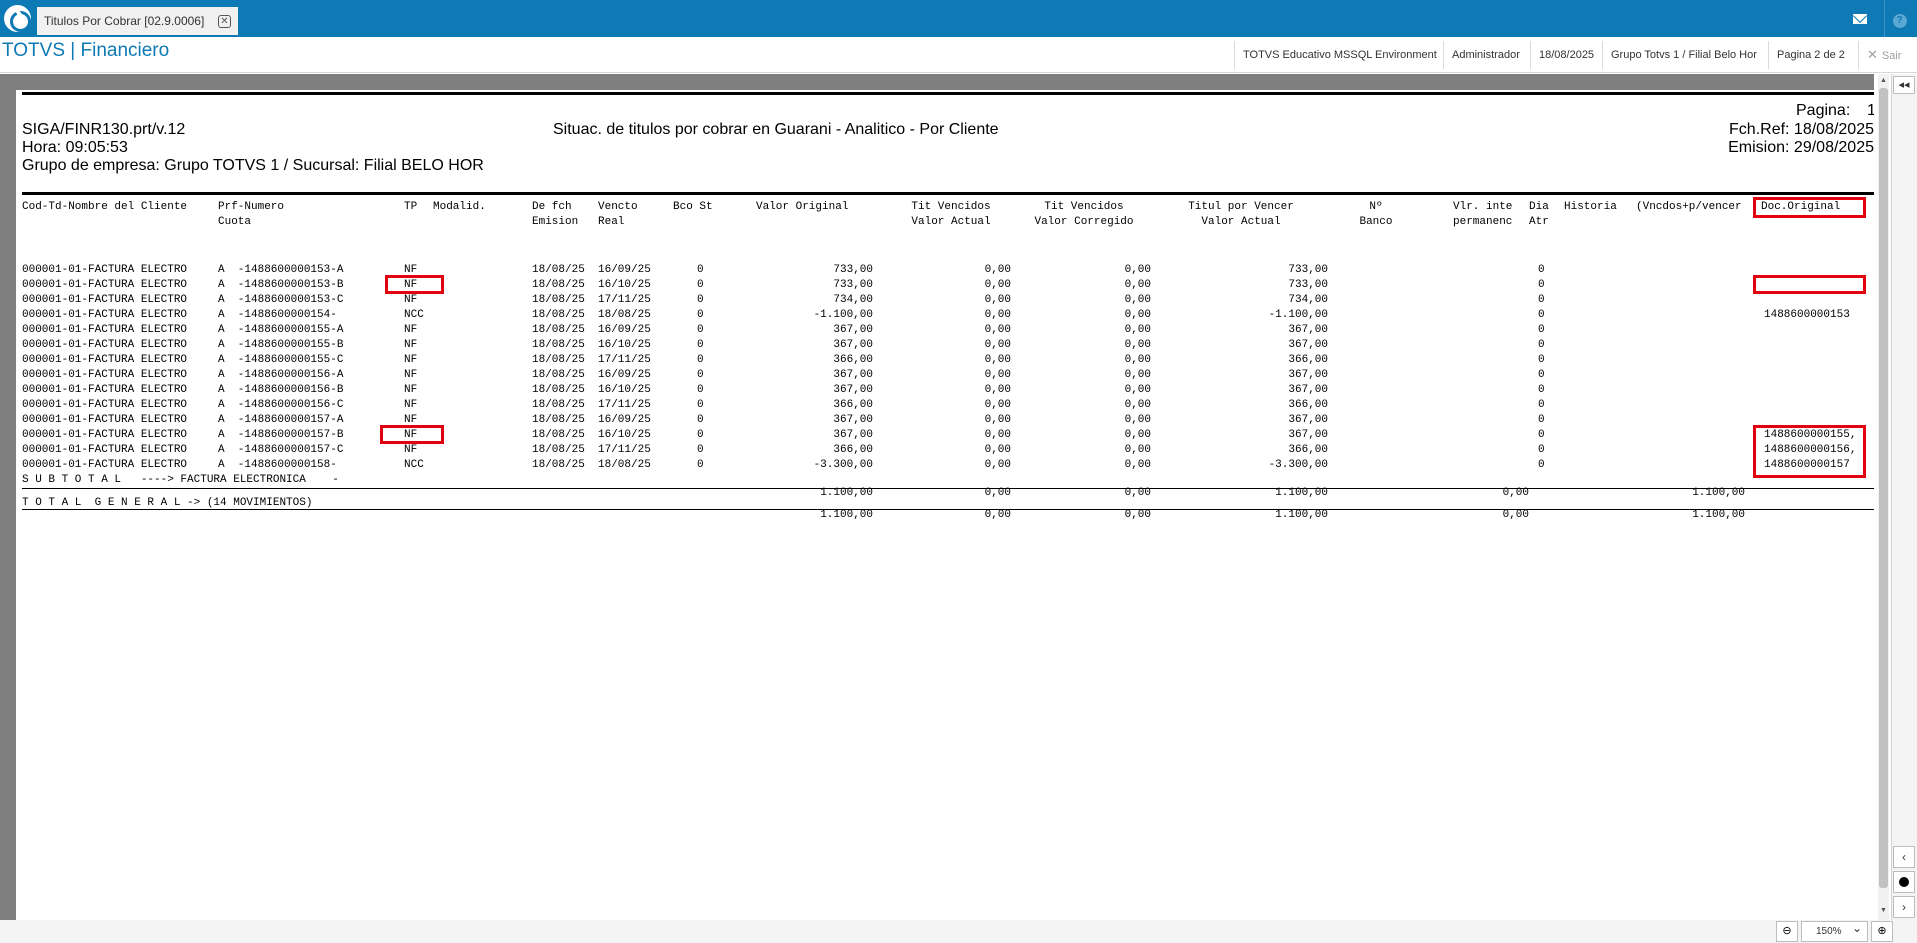 The image size is (1917, 943). Describe the element at coordinates (75, 147) in the screenshot. I see `report-time: Hora: 09:05:53` at that location.